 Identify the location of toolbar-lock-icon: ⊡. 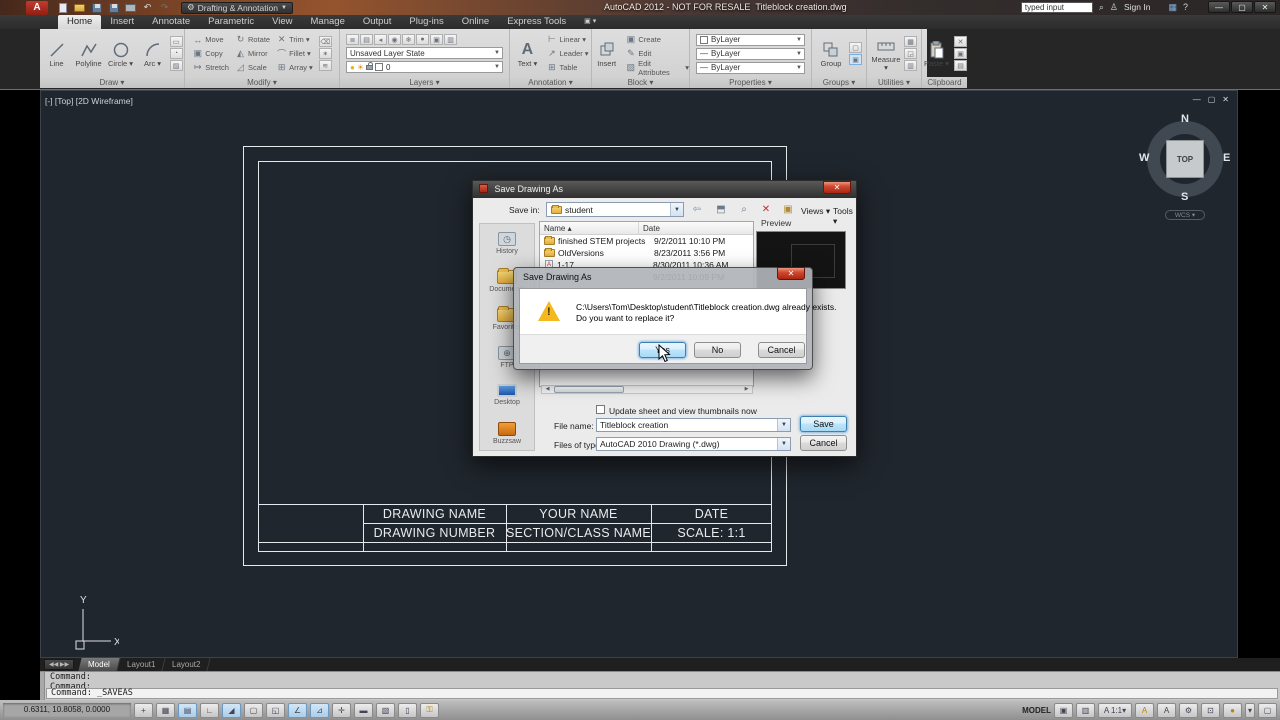
(1210, 710).